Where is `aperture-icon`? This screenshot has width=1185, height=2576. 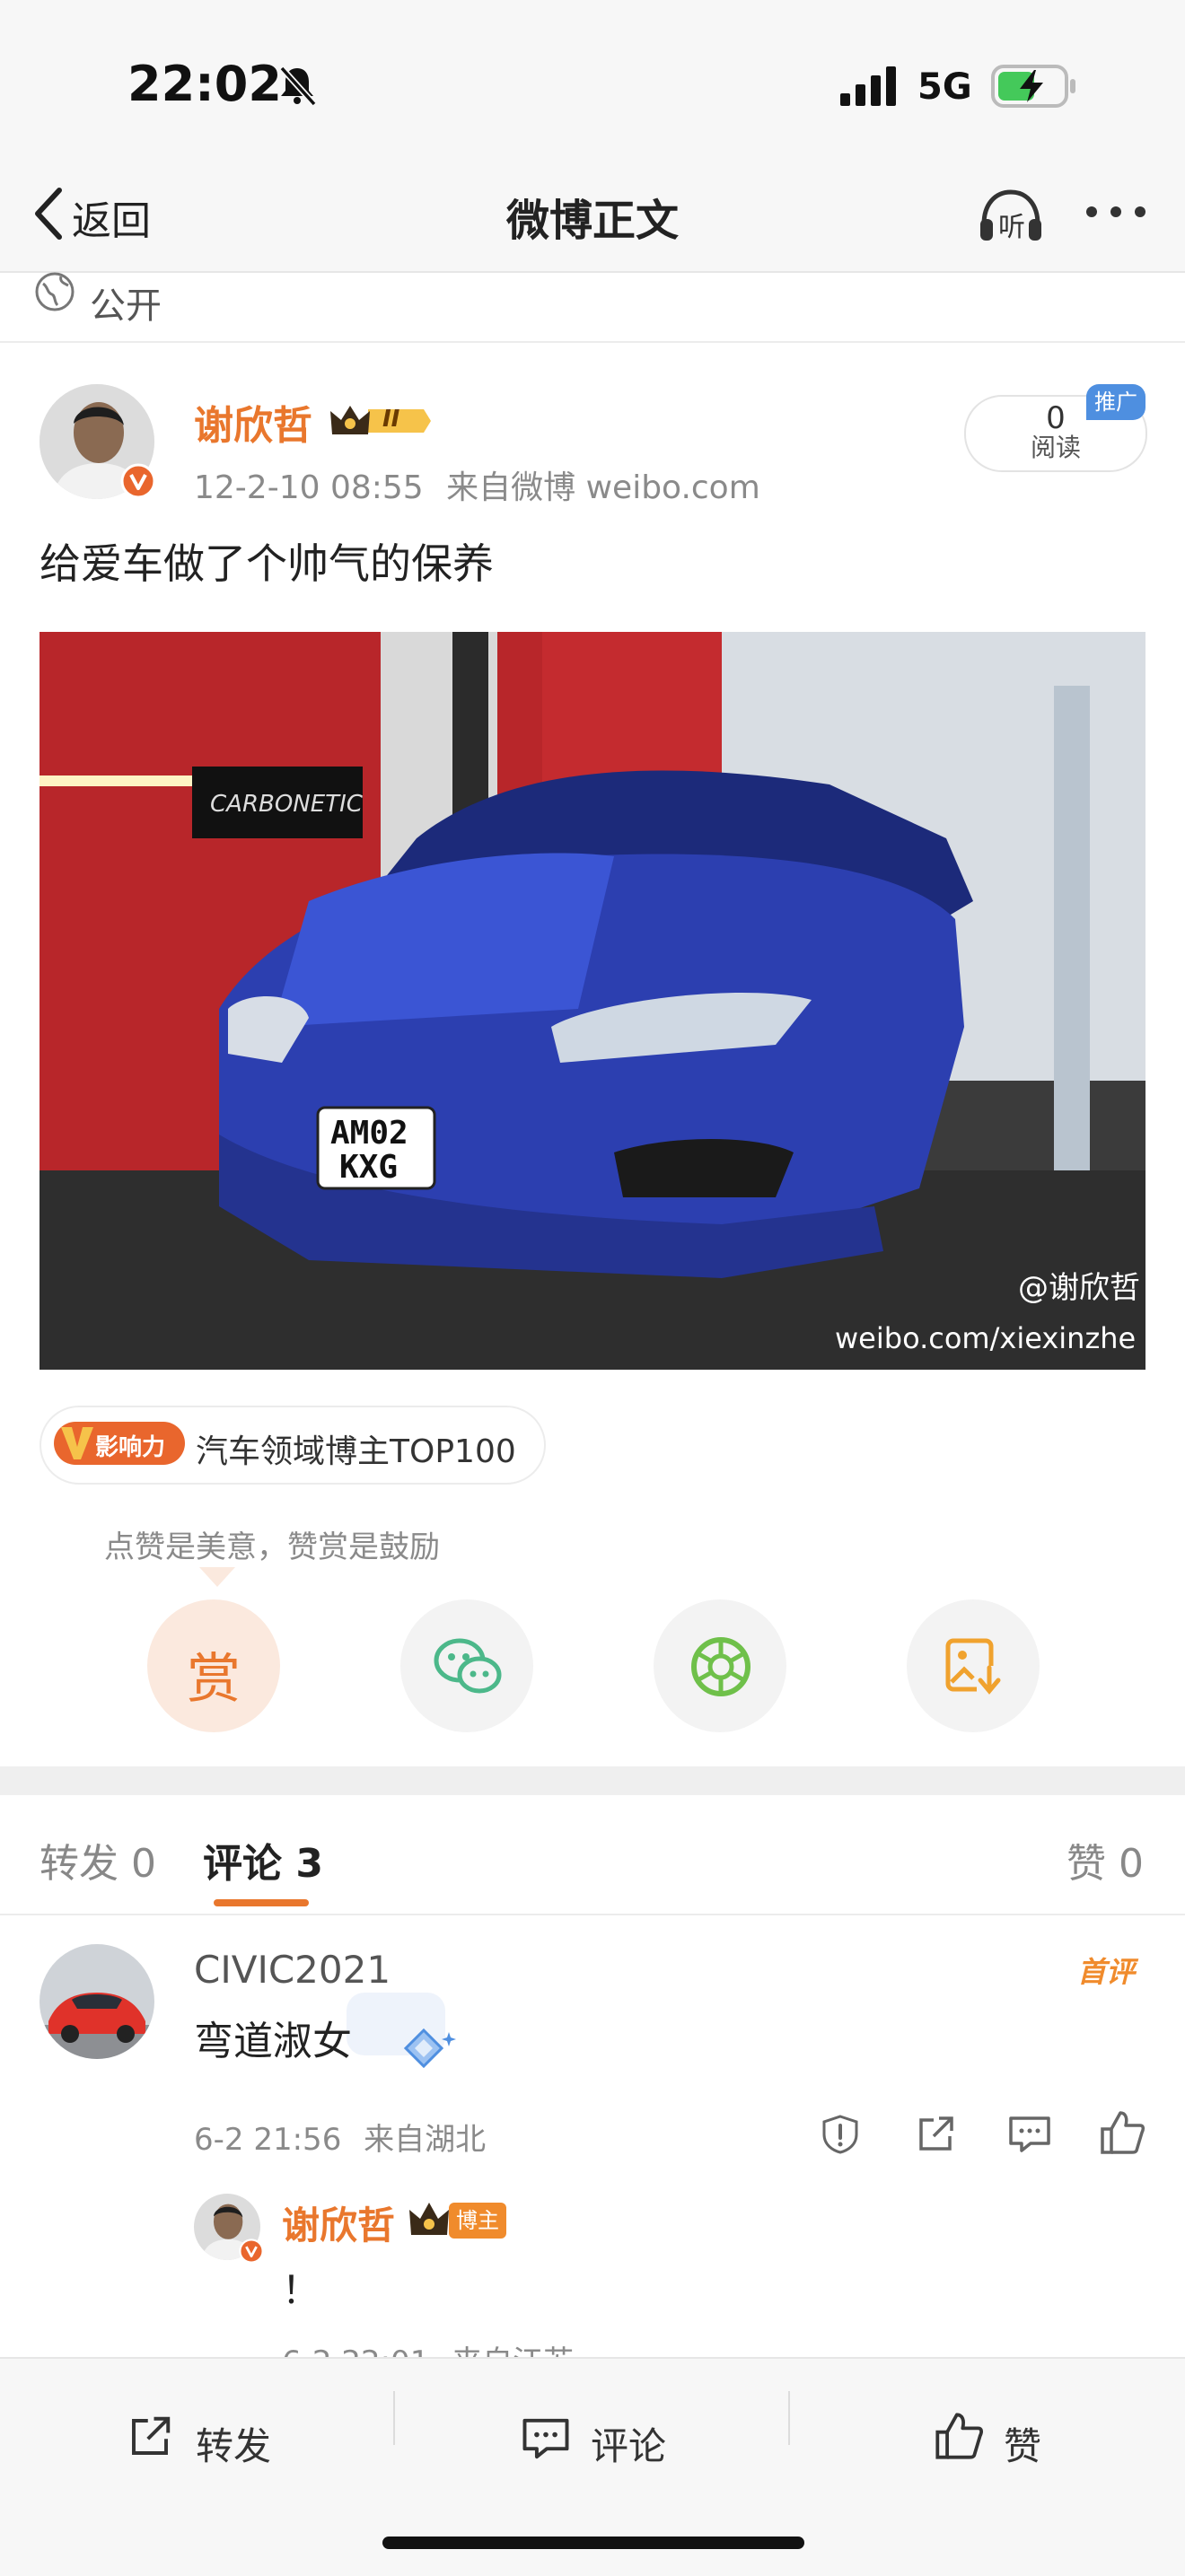 aperture-icon is located at coordinates (720, 1666).